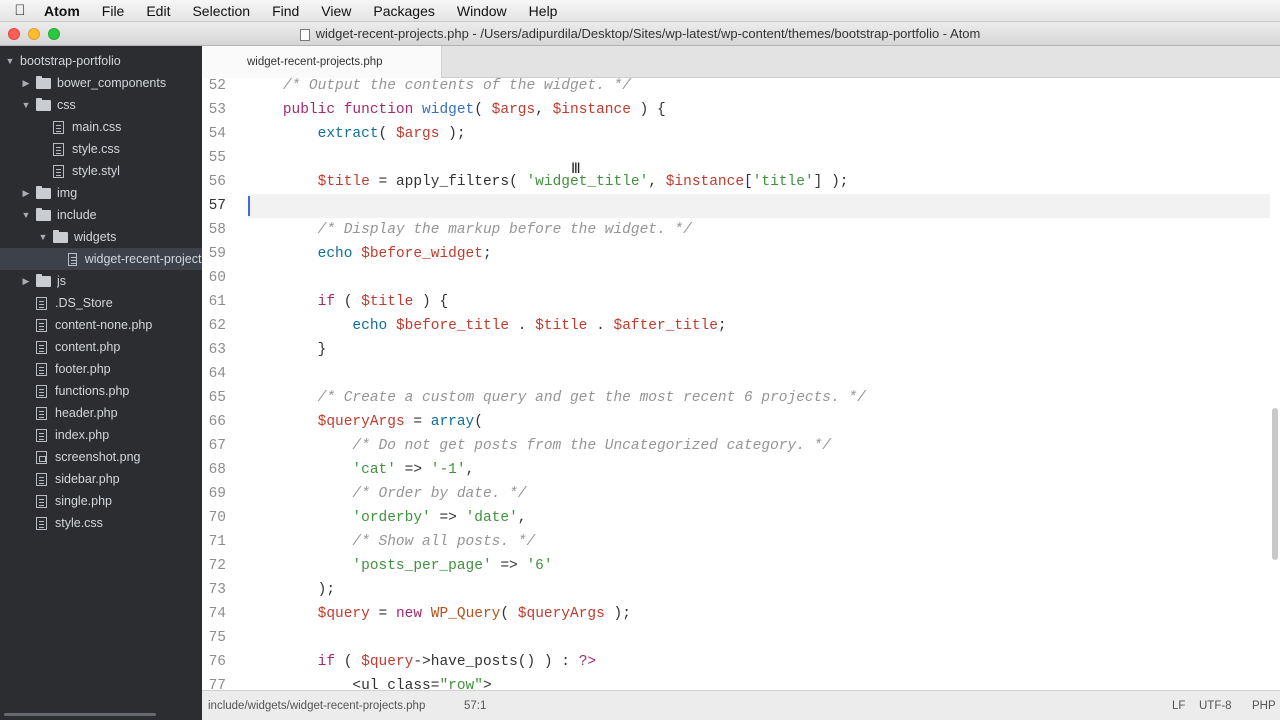  Describe the element at coordinates (101, 61) in the screenshot. I see `tree-root-folder: ▼ bootstrap-portfolio` at that location.